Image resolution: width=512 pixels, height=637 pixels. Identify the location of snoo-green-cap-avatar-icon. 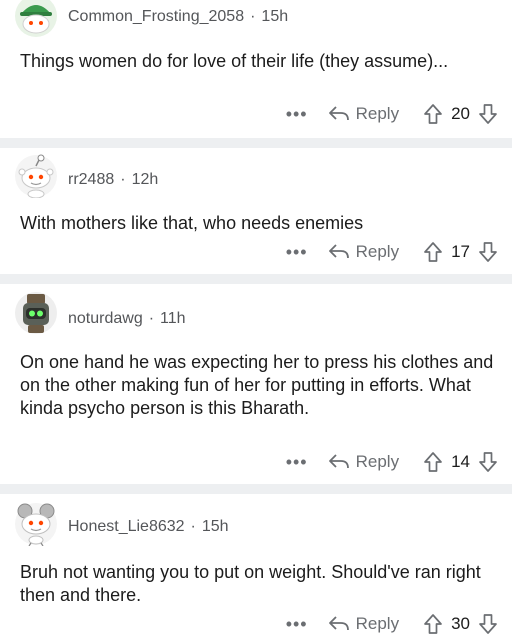
(36, 18).